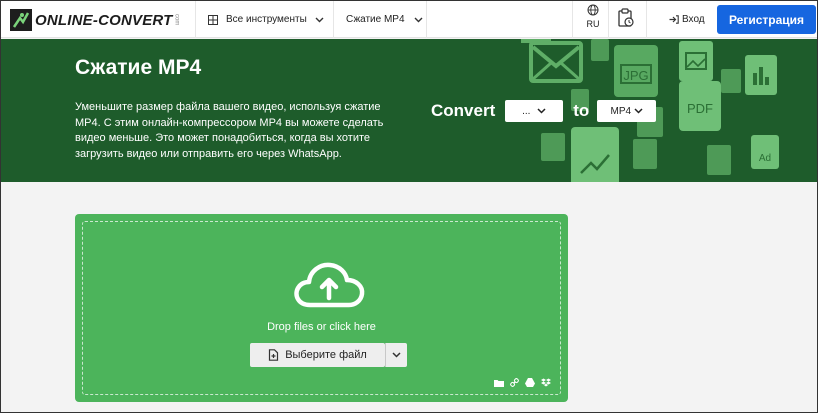 Image resolution: width=818 pixels, height=413 pixels. Describe the element at coordinates (321, 327) in the screenshot. I see `drop-files-text: Drop files or click here` at that location.